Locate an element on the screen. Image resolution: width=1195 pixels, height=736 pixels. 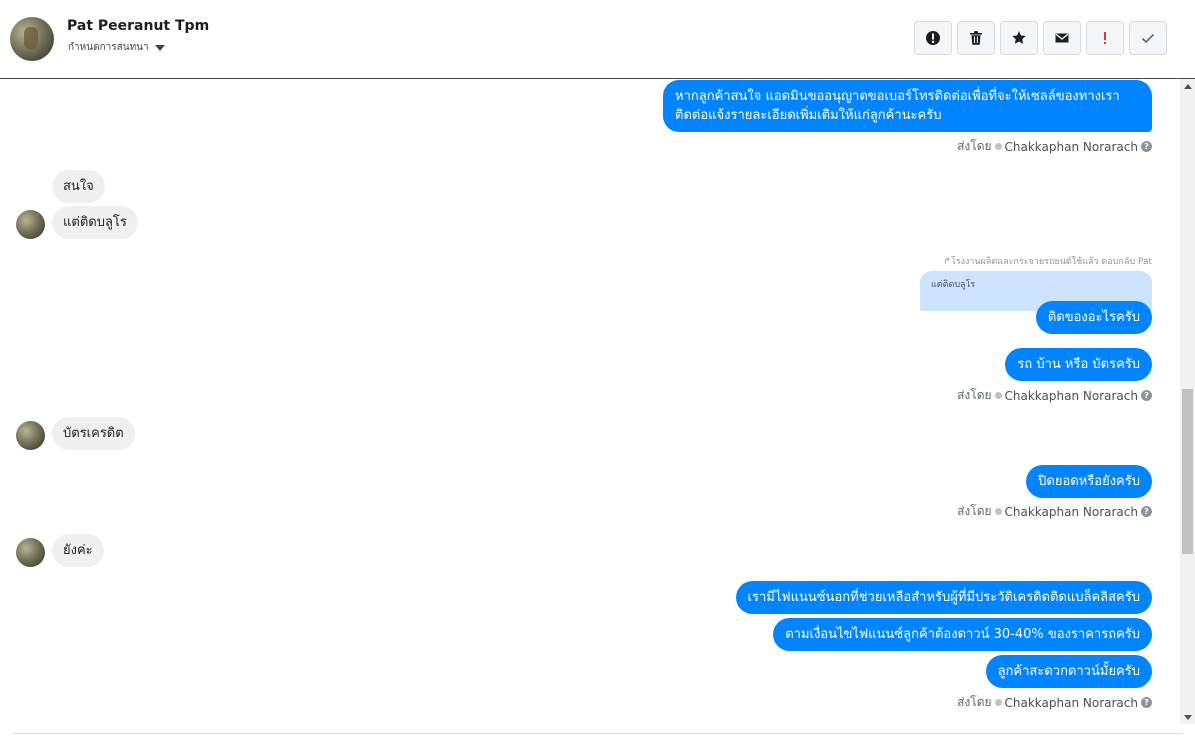
mark-spam-button is located at coordinates (933, 38).